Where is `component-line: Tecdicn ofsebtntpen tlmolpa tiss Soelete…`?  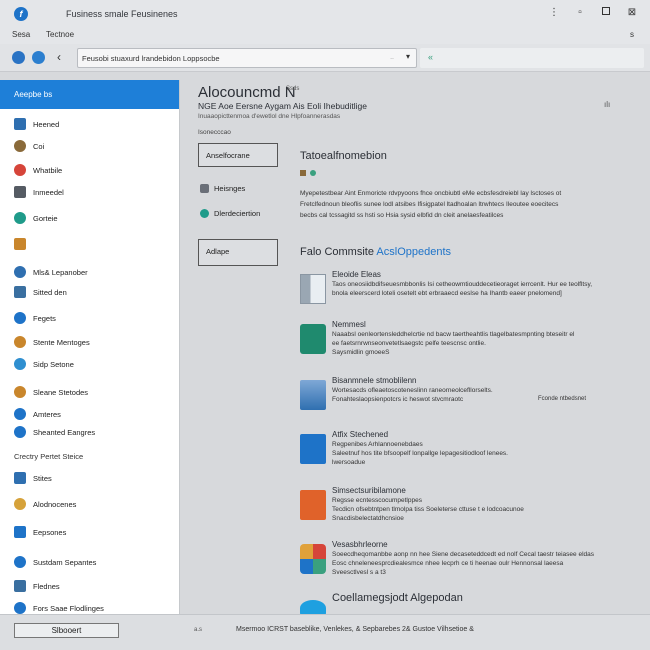 component-line: Tecdicn ofsebtntpen tlmolpa tiss Soelete… is located at coordinates (428, 509).